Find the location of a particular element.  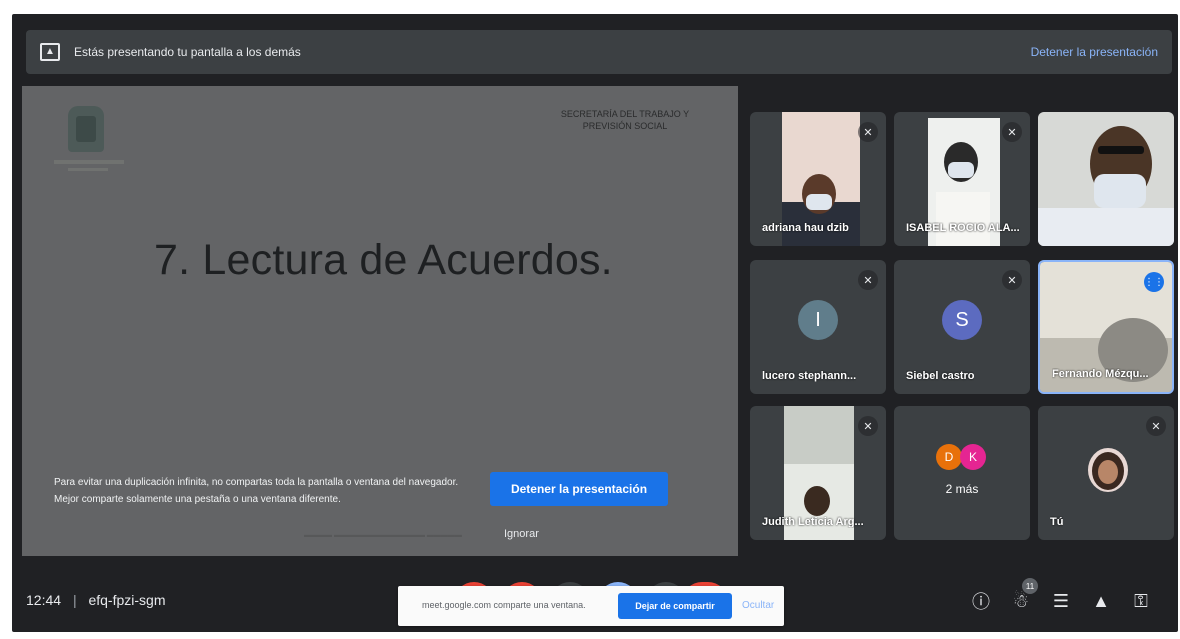

info-icon: ⓘ is located at coordinates (981, 601).